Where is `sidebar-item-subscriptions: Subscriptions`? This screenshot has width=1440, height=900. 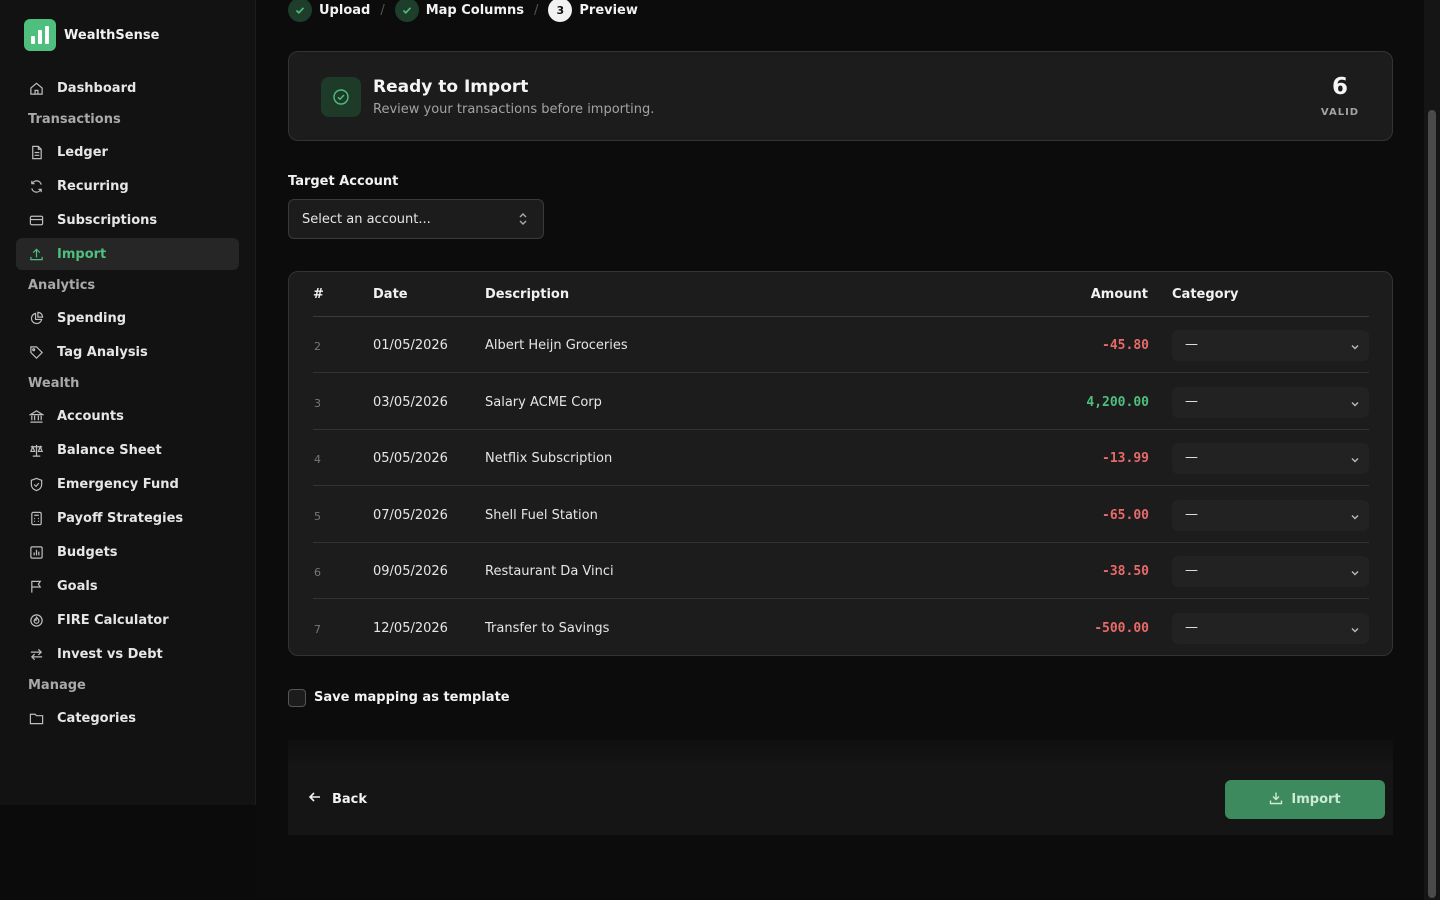 sidebar-item-subscriptions: Subscriptions is located at coordinates (127, 220).